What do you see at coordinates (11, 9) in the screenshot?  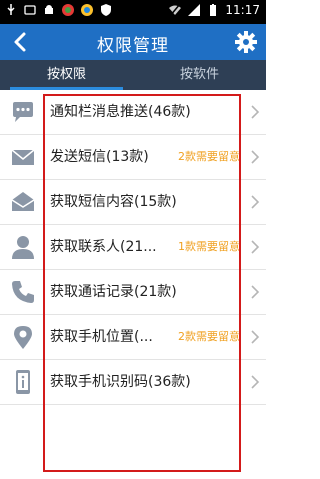 I see `usb-icon` at bounding box center [11, 9].